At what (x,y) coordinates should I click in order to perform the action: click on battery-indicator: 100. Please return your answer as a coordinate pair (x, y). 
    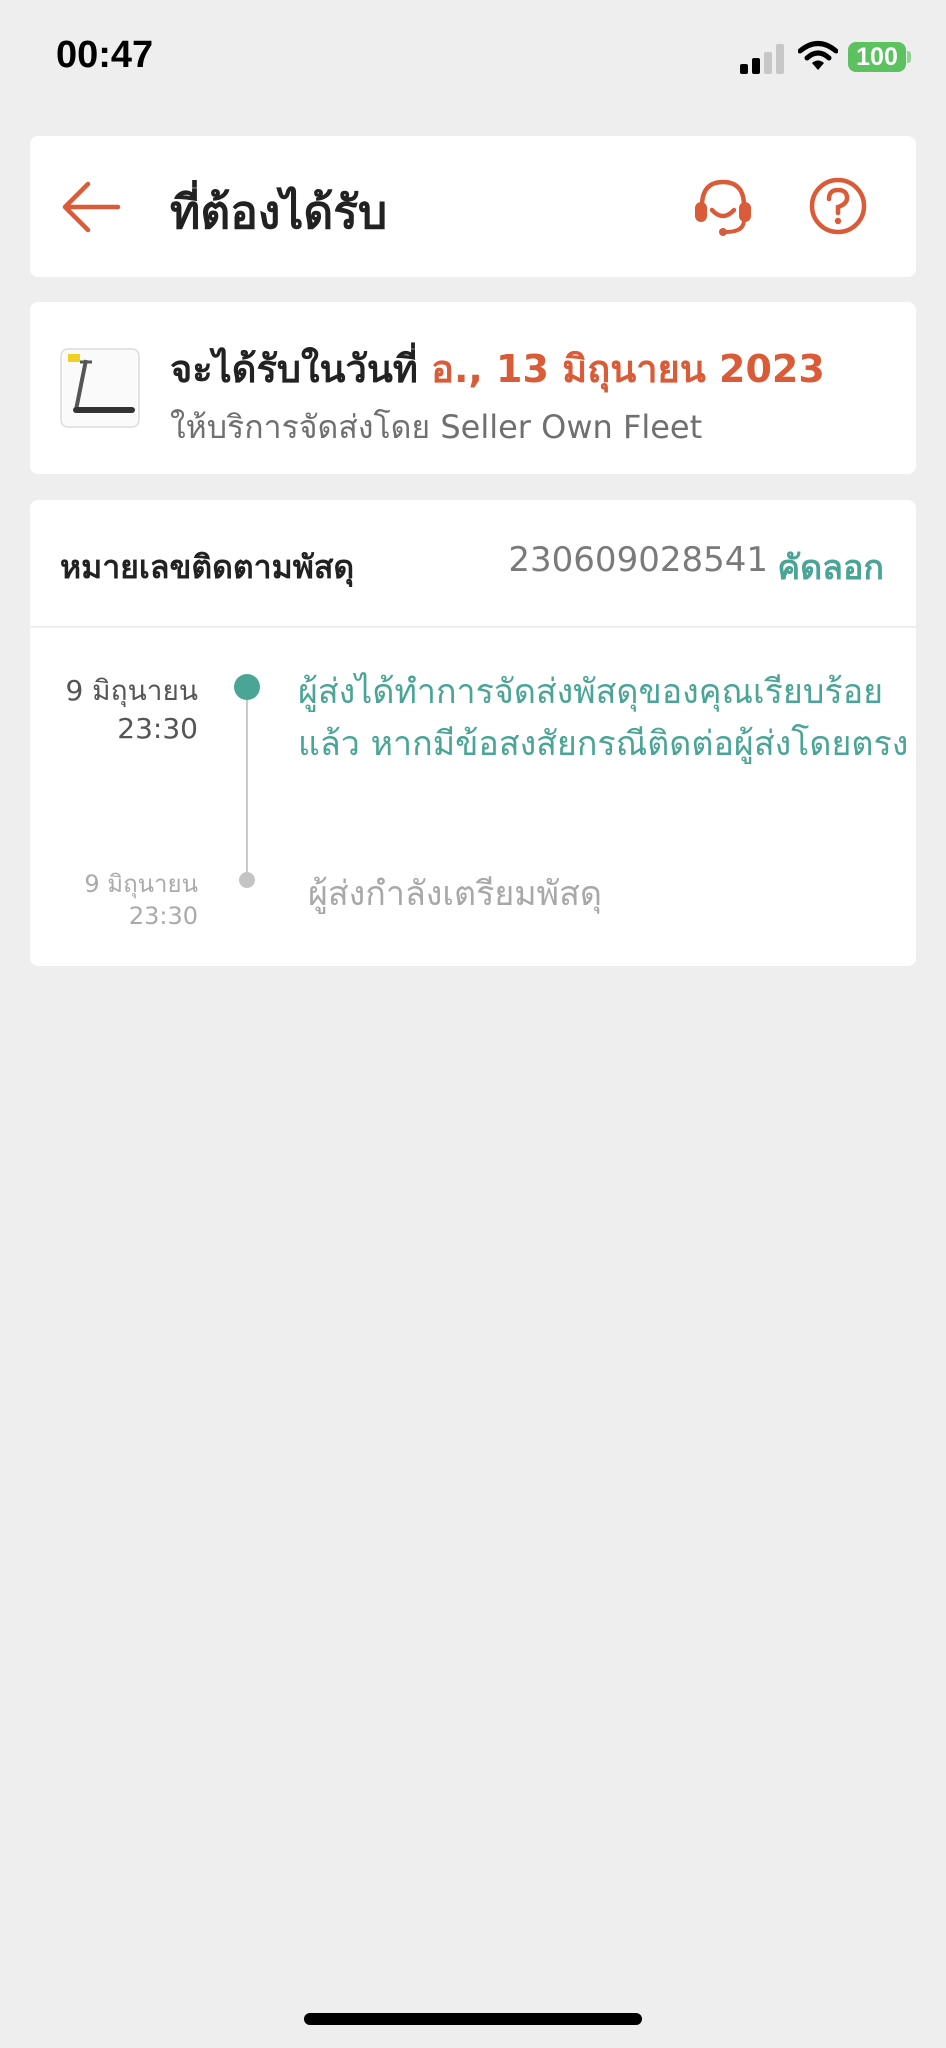
    Looking at the image, I should click on (877, 57).